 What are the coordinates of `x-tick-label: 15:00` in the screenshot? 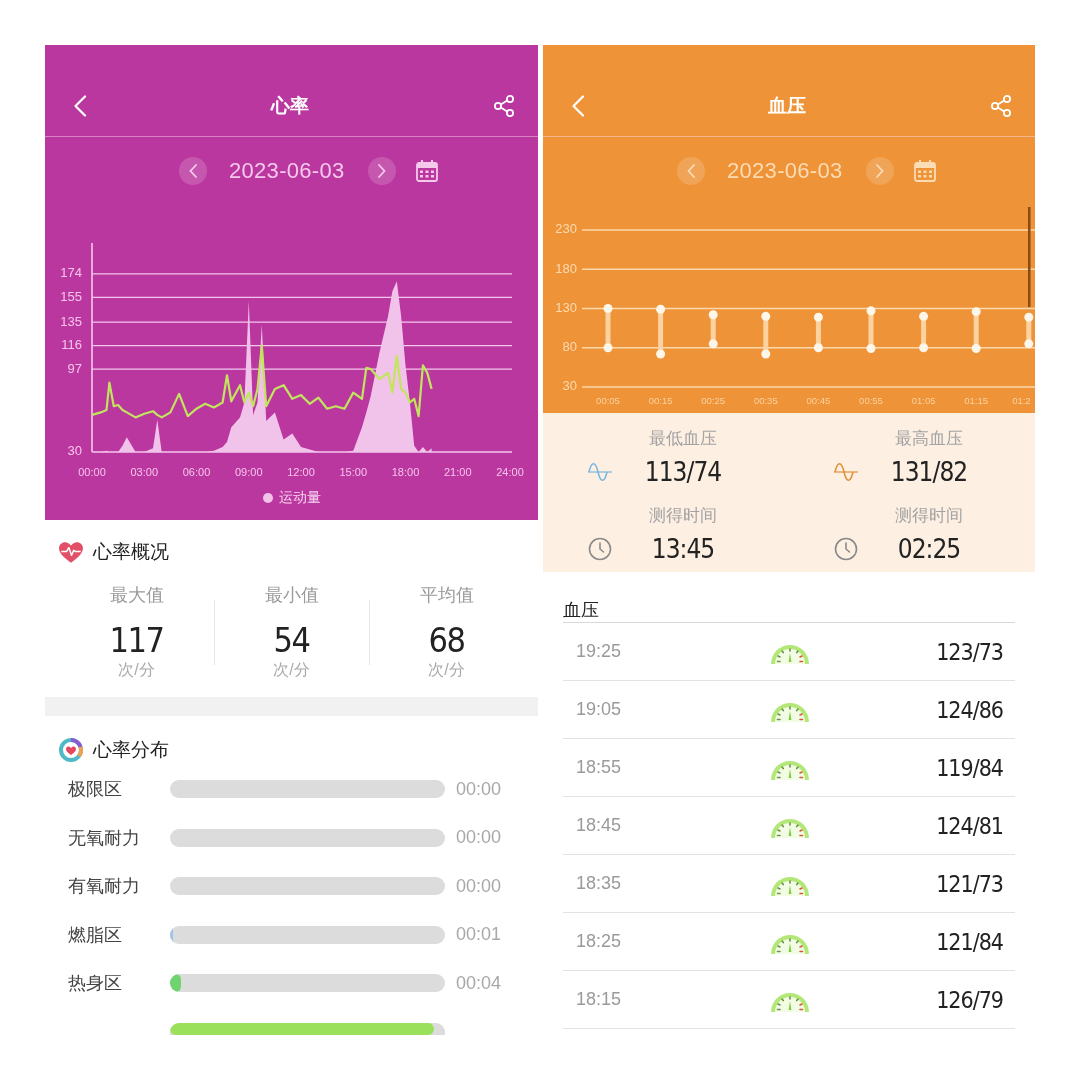 It's located at (353, 471).